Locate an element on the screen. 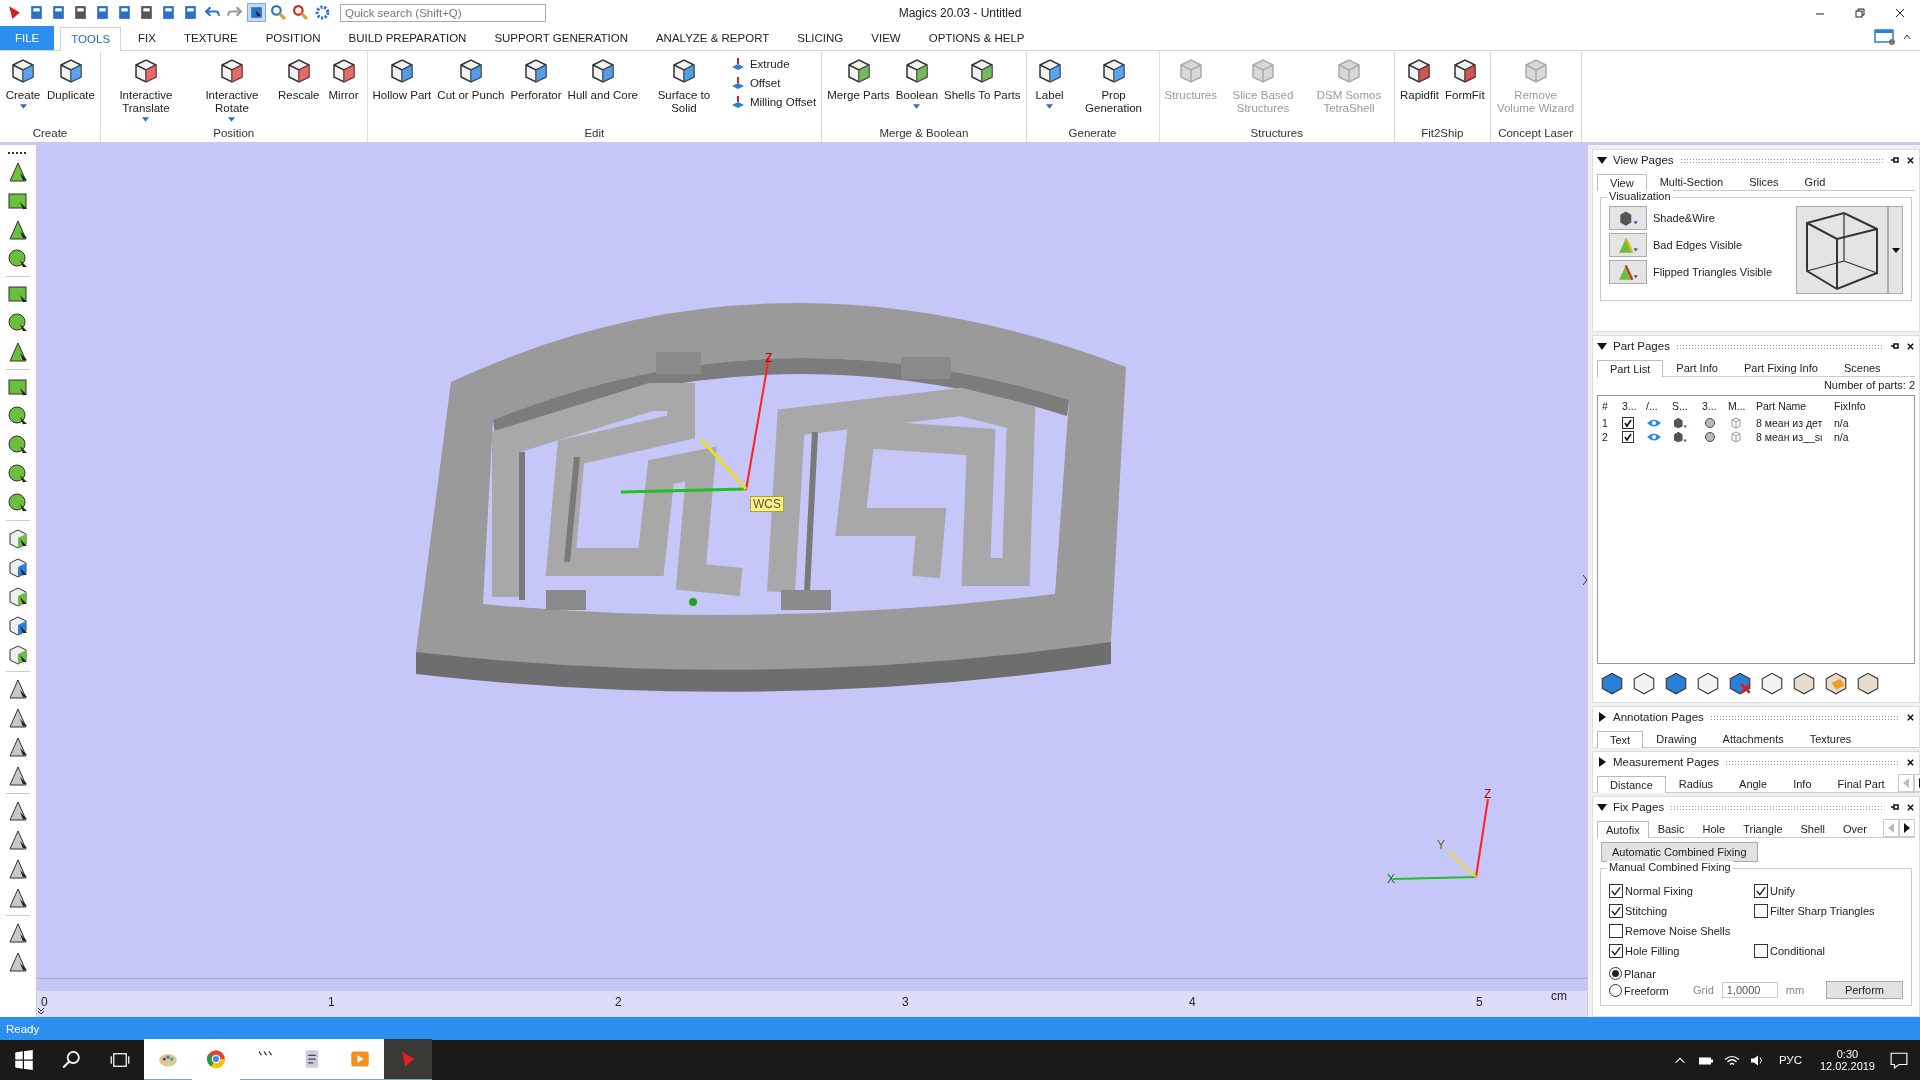  clock-date: 12.02.2019 is located at coordinates (1847, 1066).